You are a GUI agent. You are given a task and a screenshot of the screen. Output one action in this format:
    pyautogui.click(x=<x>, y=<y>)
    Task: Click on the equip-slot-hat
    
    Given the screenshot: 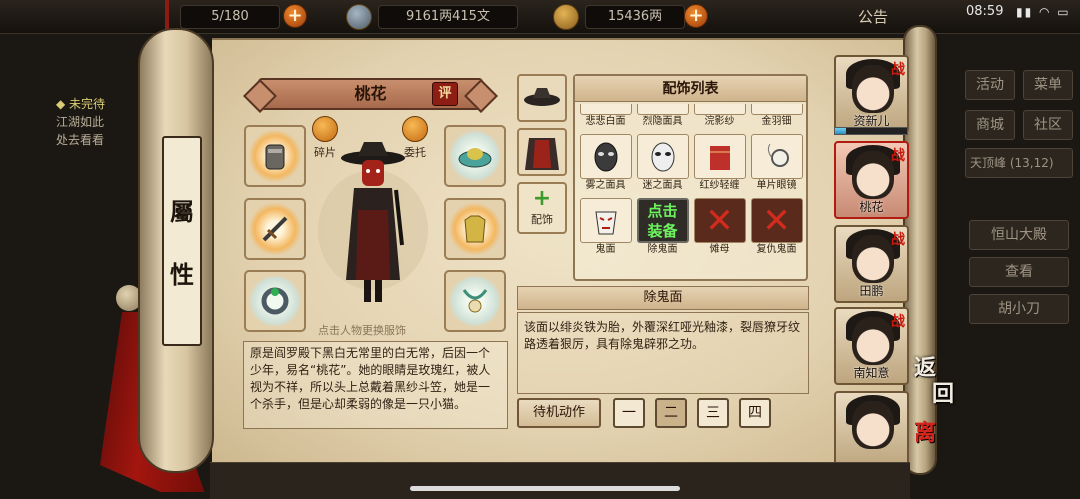 What is the action you would take?
    pyautogui.click(x=475, y=156)
    